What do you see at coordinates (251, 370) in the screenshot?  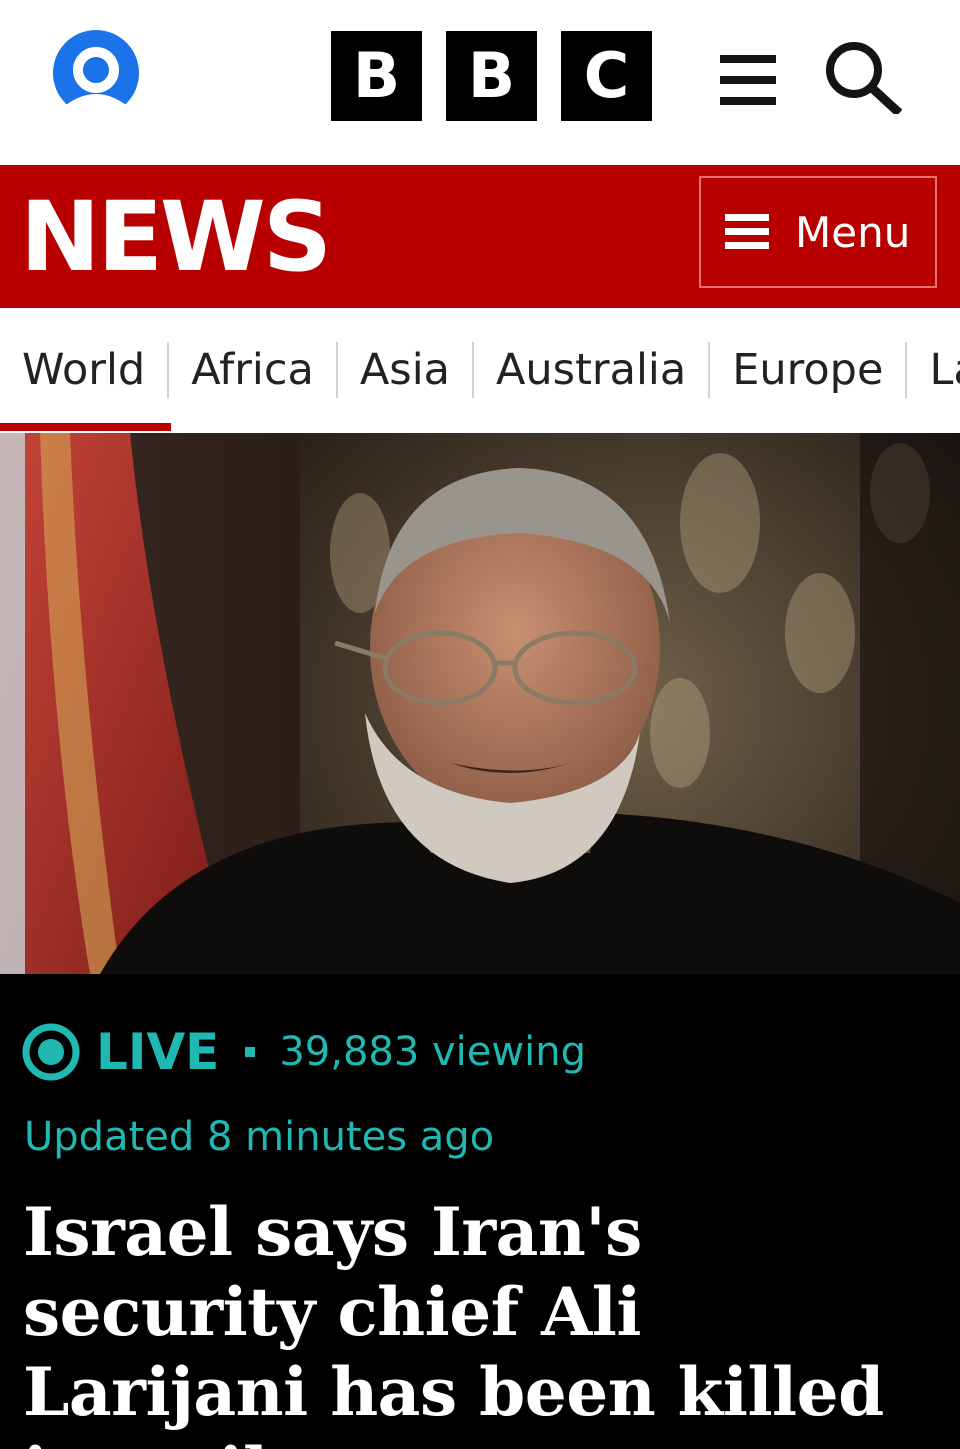 I see `nav-tab-africa: Africa` at bounding box center [251, 370].